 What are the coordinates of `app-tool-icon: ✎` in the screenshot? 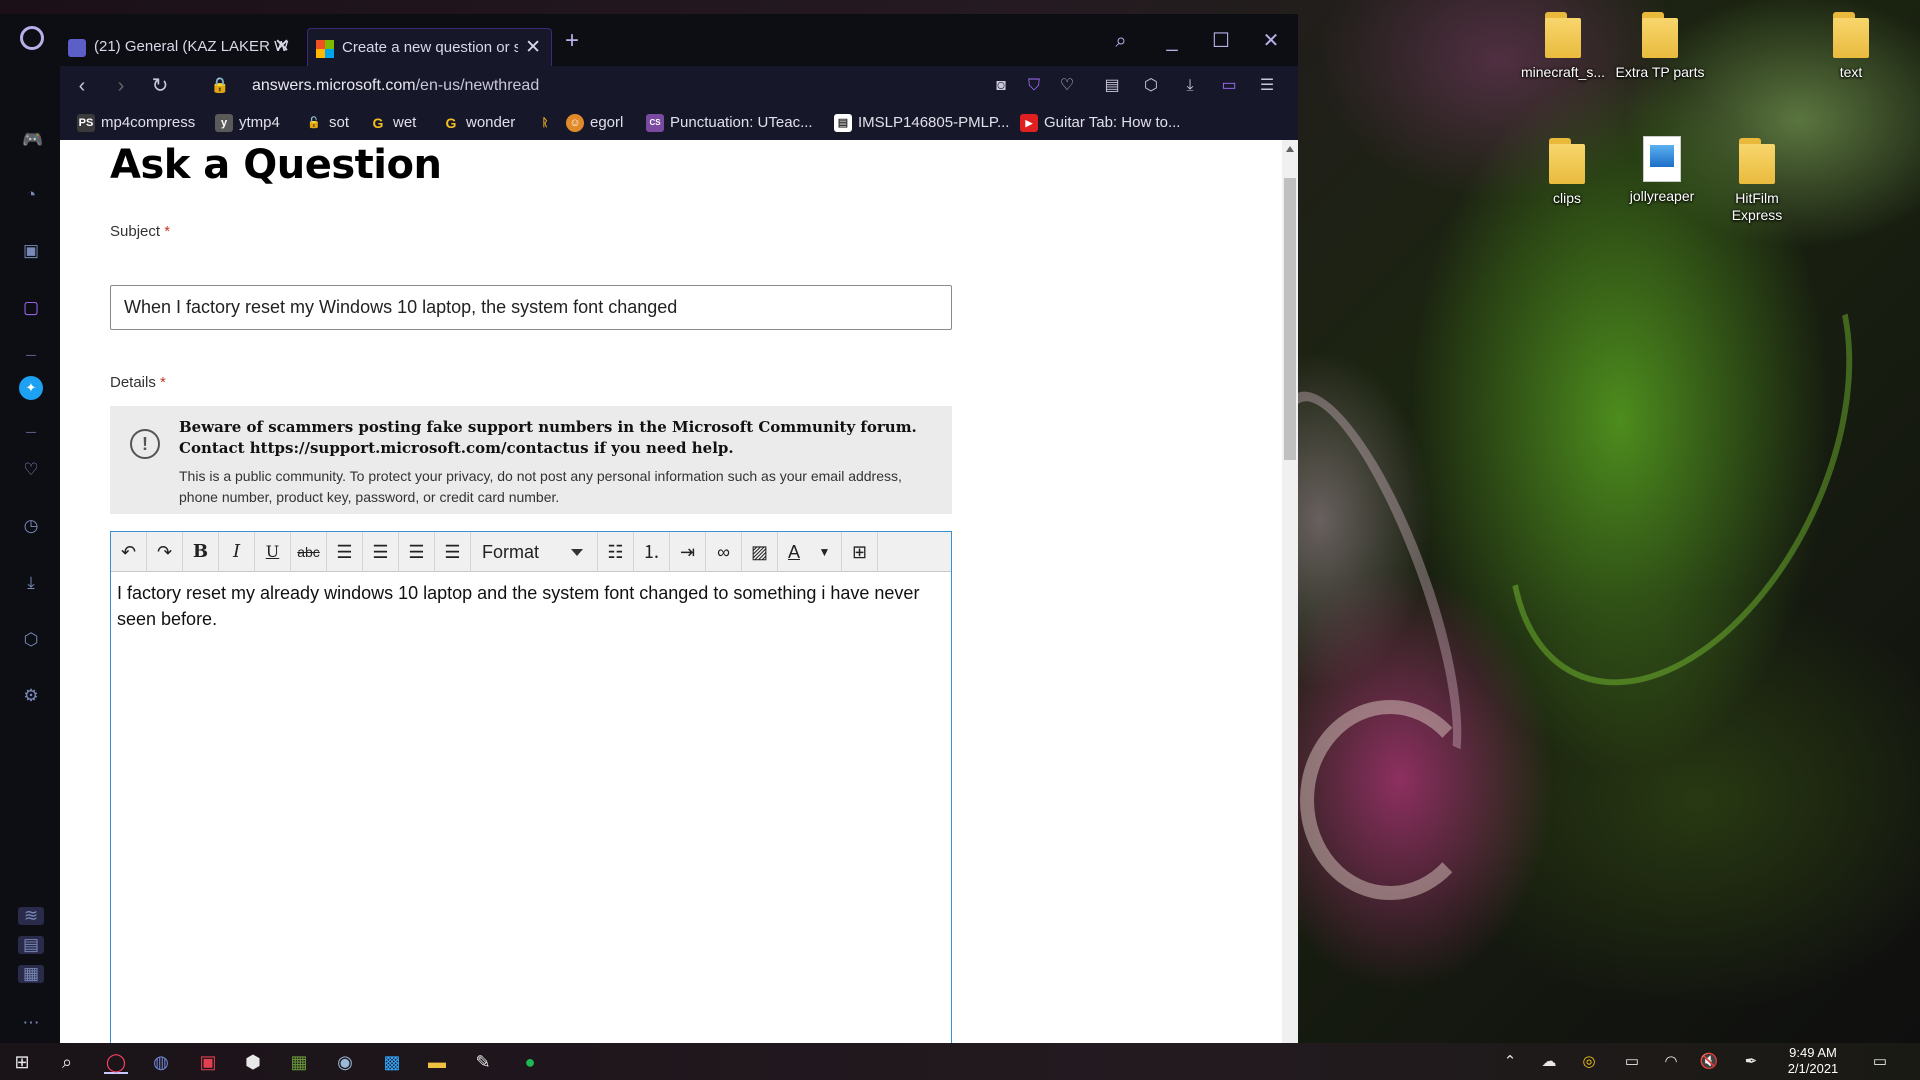 It's located at (483, 1062).